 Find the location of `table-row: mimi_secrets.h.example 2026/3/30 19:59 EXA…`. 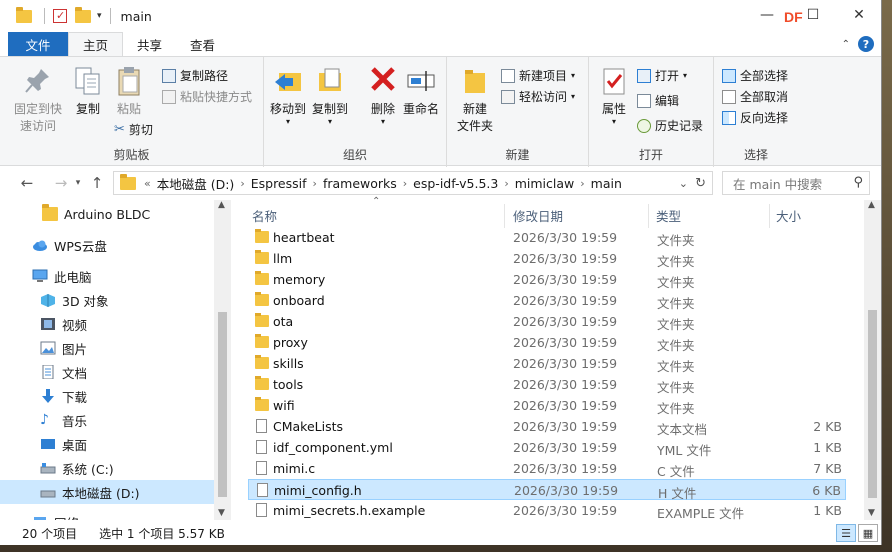

table-row: mimi_secrets.h.example 2026/3/30 19:59 EXA… is located at coordinates (547, 510).